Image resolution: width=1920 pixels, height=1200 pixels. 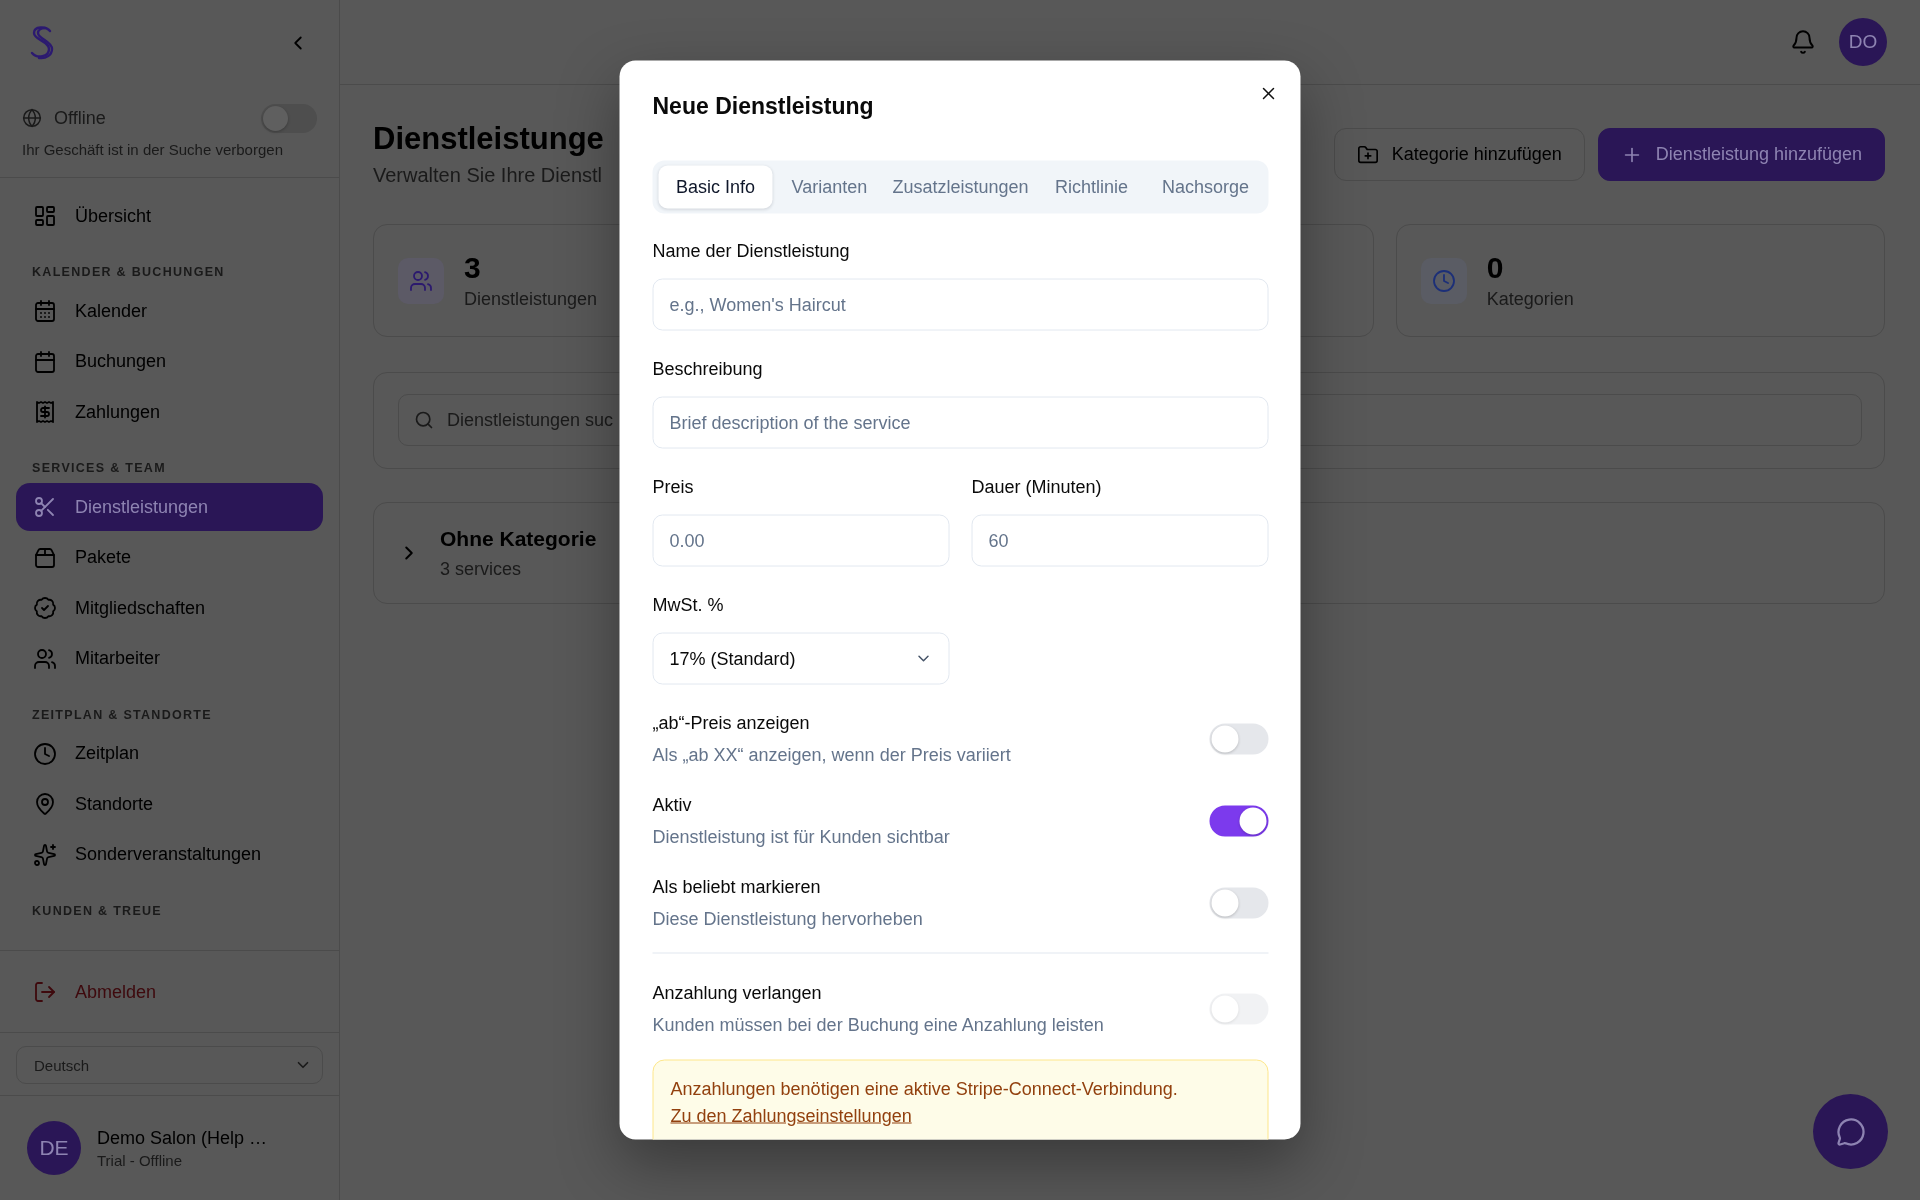 I want to click on nav-section-heading: ZEITPLAN & STANDORTE, so click(x=122, y=714).